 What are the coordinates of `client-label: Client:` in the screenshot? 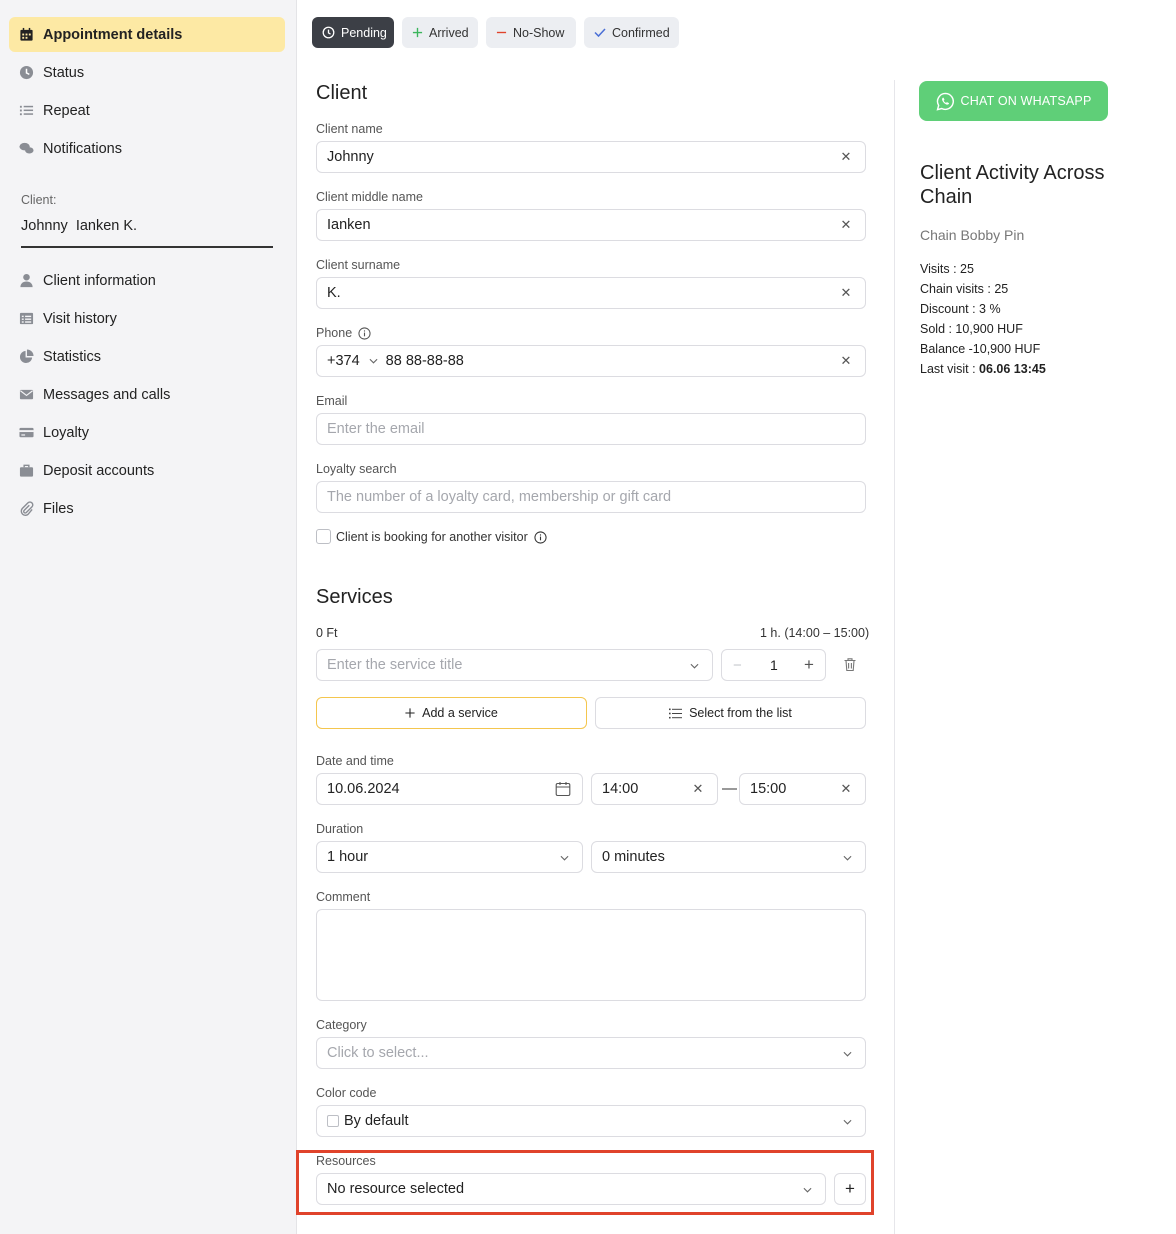 It's located at (39, 200).